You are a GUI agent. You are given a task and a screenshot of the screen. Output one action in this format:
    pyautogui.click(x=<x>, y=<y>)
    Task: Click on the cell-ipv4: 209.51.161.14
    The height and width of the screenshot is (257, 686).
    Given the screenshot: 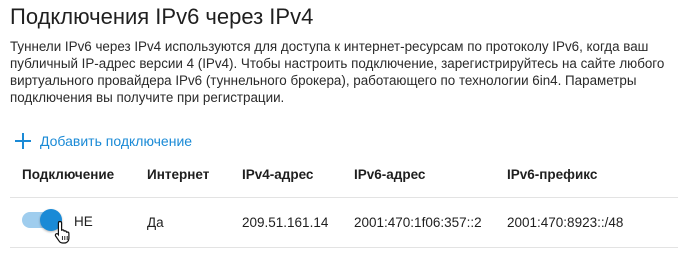 What is the action you would take?
    pyautogui.click(x=285, y=222)
    